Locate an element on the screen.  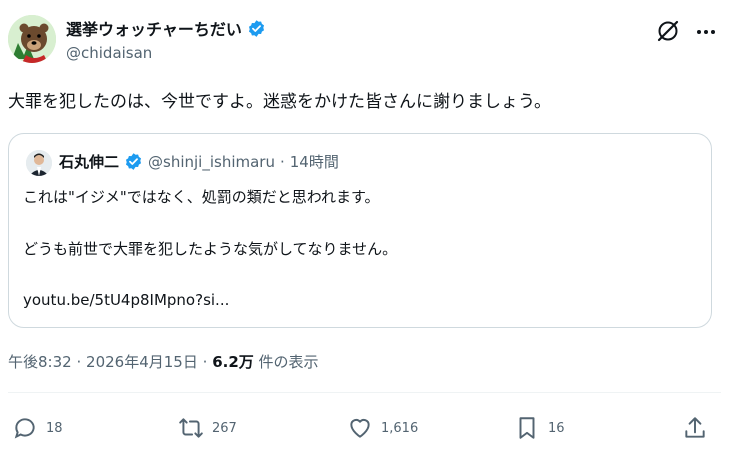
bookmark-icon is located at coordinates (527, 428).